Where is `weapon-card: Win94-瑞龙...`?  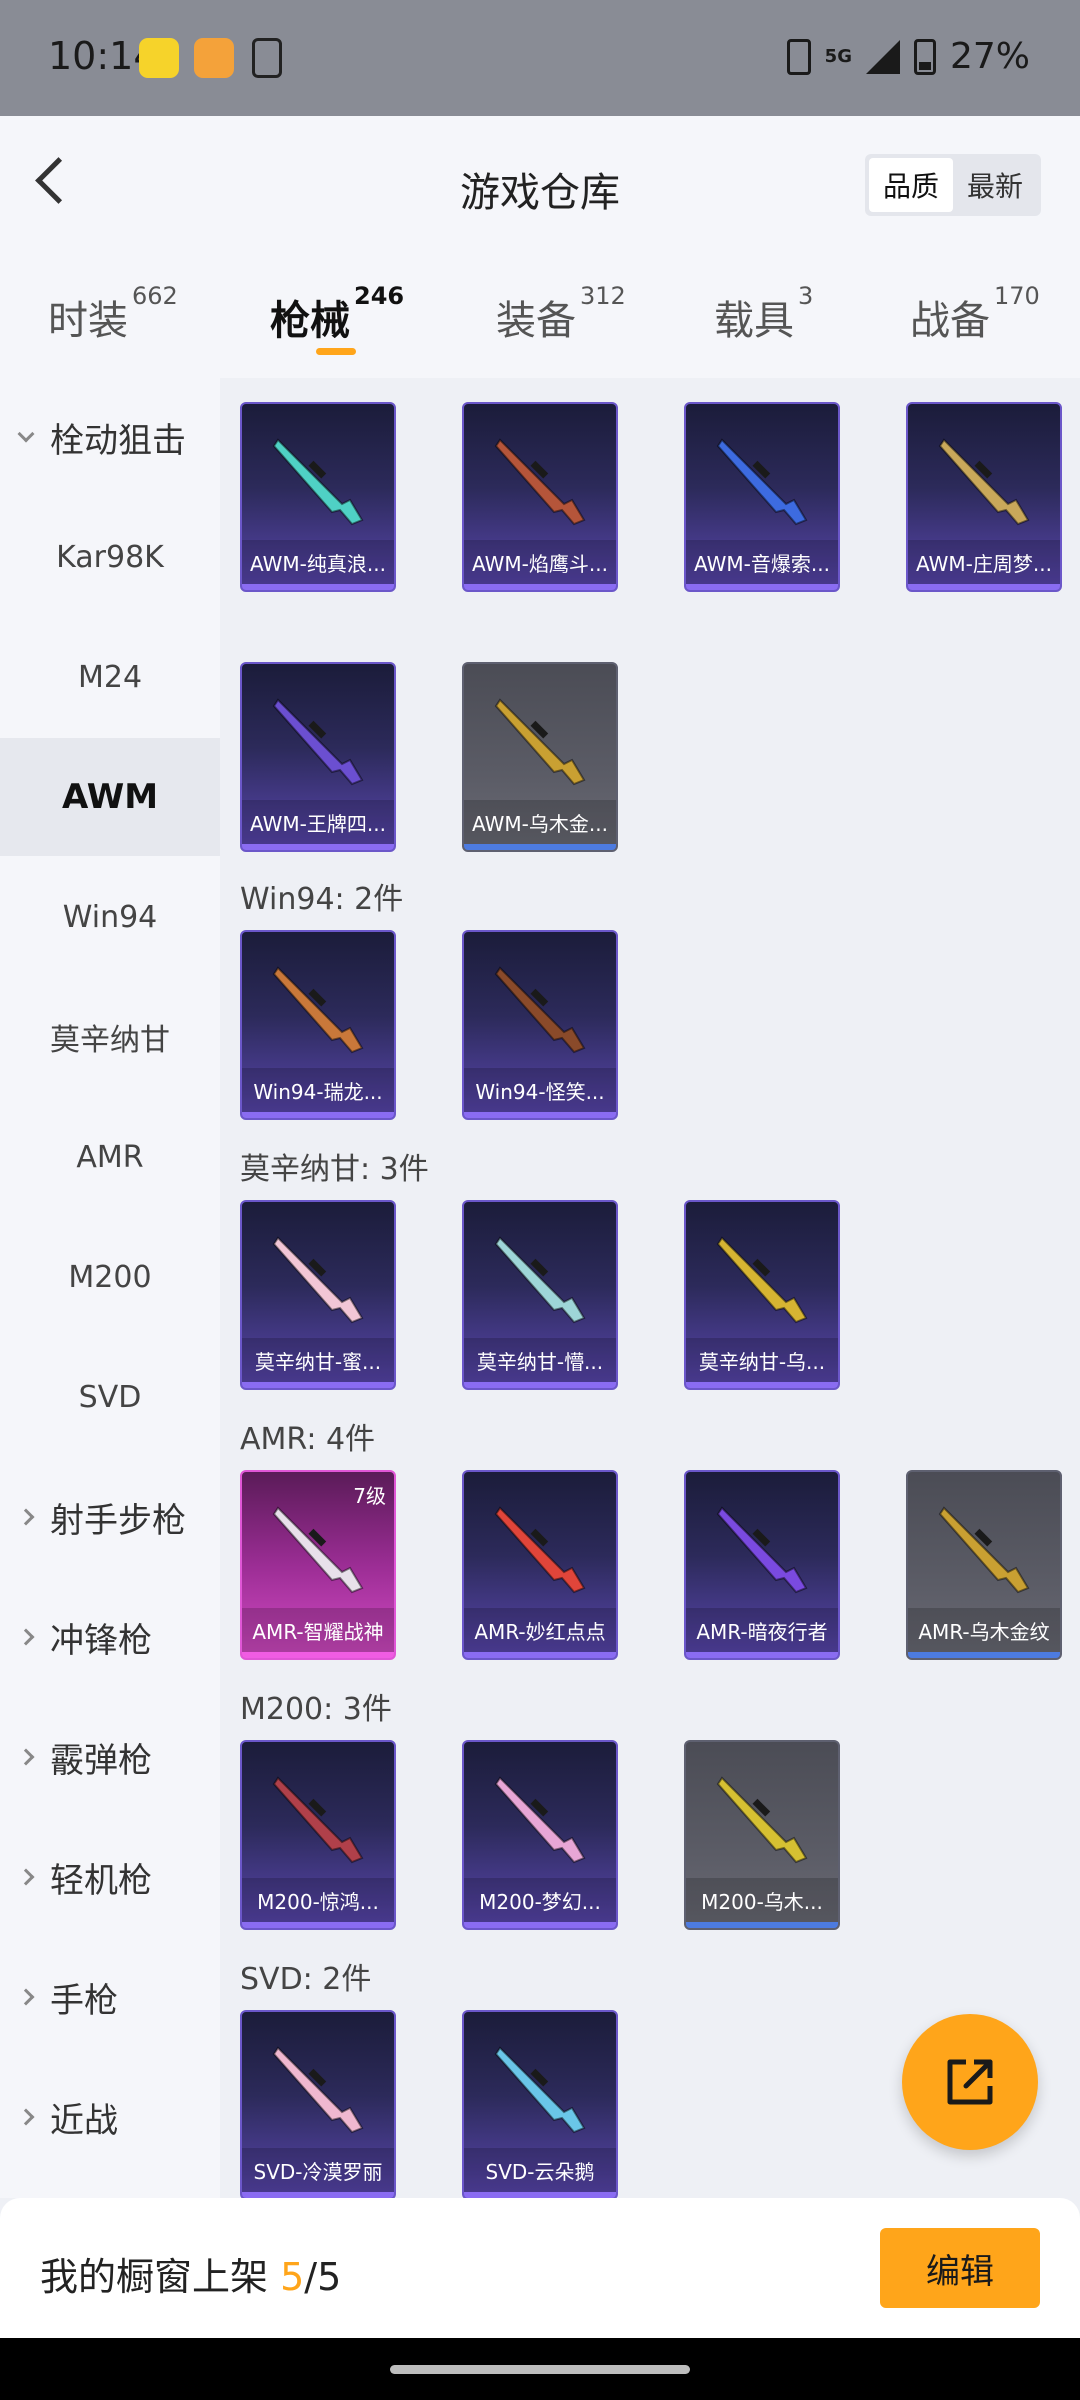 weapon-card: Win94-瑞龙... is located at coordinates (318, 1025).